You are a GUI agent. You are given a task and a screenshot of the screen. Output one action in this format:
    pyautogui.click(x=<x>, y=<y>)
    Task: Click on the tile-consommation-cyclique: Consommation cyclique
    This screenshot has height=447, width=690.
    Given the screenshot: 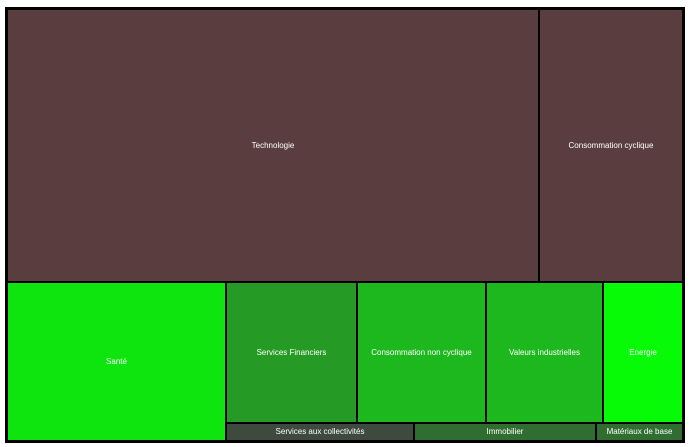 What is the action you would take?
    pyautogui.click(x=611, y=145)
    